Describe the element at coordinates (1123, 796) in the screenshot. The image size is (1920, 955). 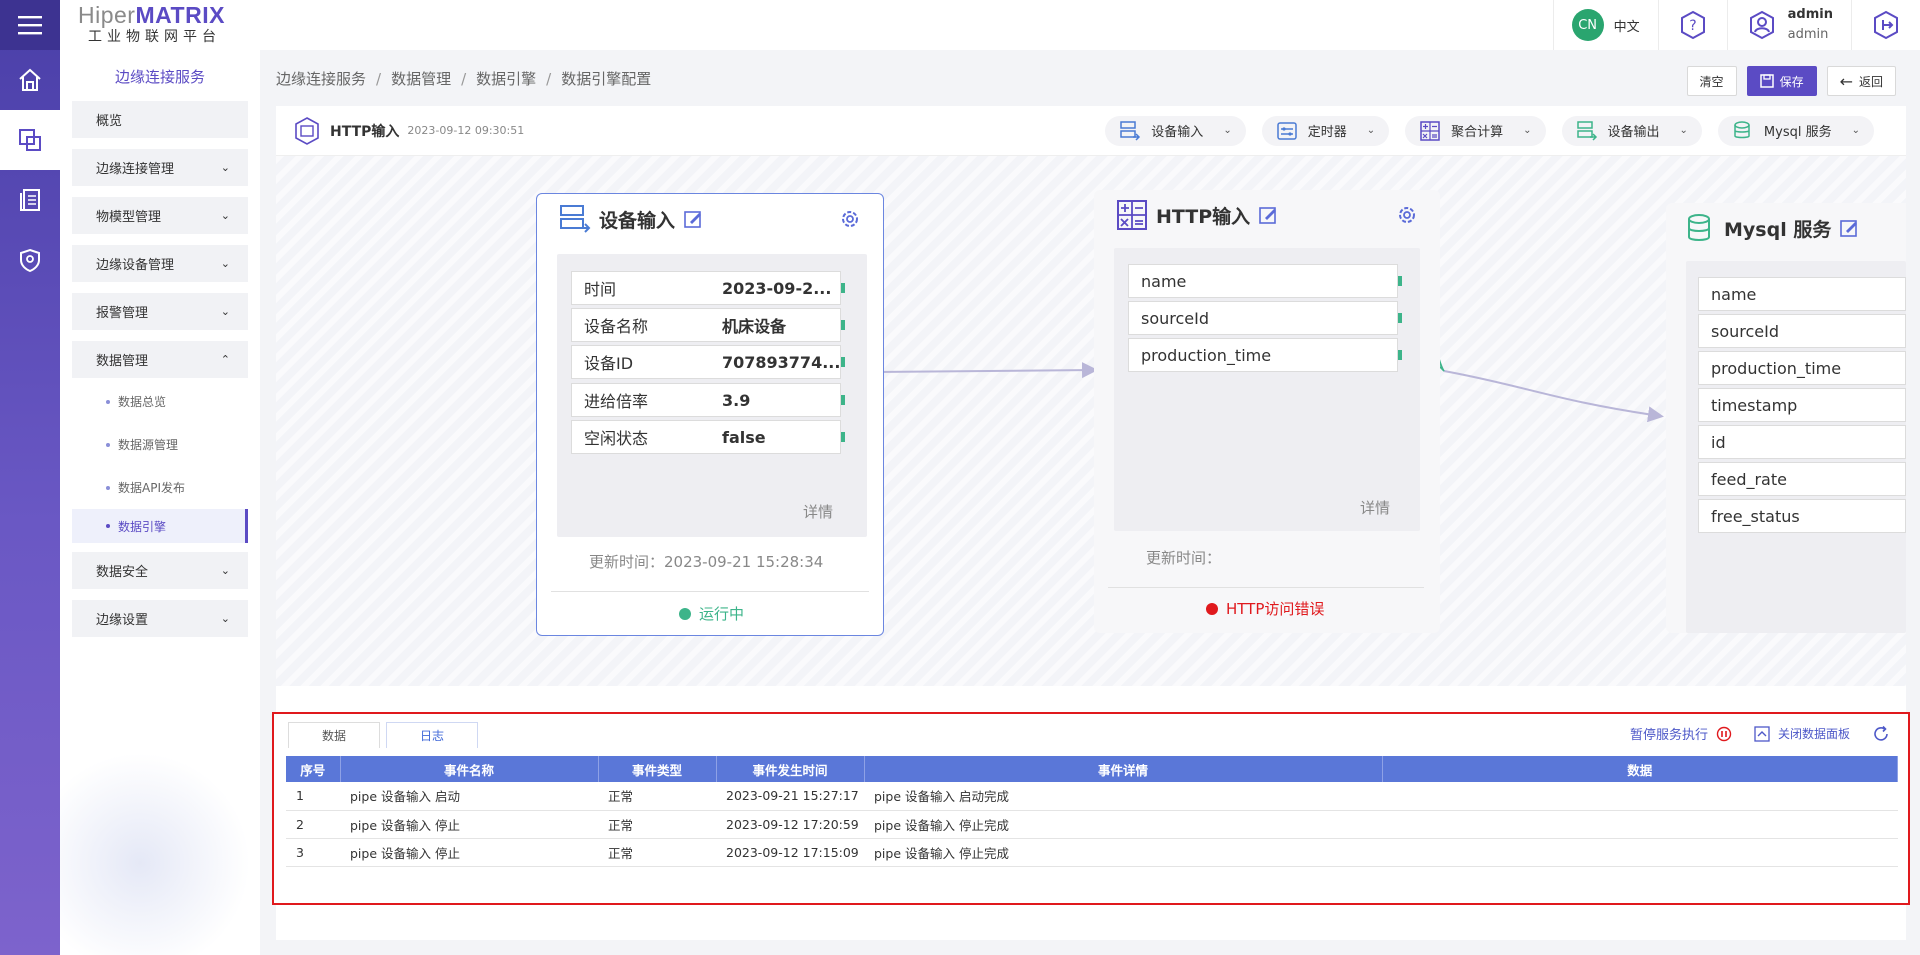
I see `table-cell: pipe 设备输入 启动完成` at that location.